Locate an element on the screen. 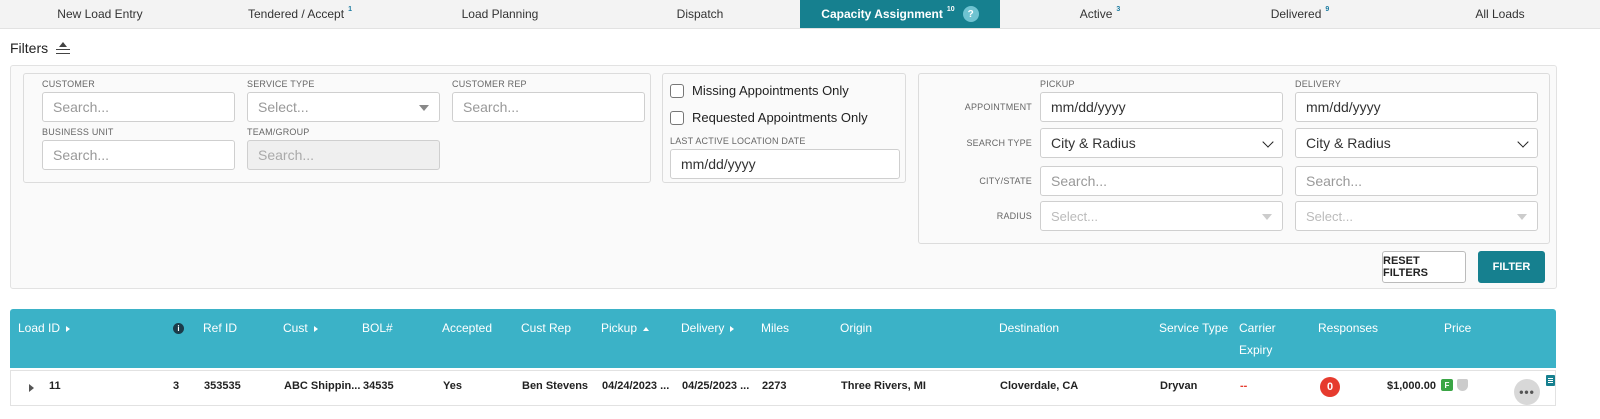 The height and width of the screenshot is (419, 1600). filters-header: Filters is located at coordinates (40, 48).